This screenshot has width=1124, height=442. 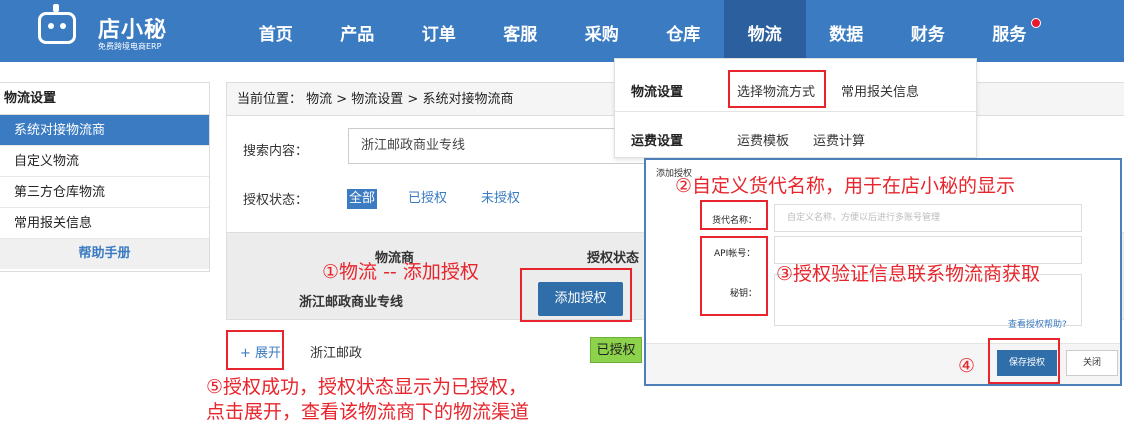 What do you see at coordinates (845, 186) in the screenshot?
I see `annotation-2: ②自定义货代名称，用于在店小秘的显示` at bounding box center [845, 186].